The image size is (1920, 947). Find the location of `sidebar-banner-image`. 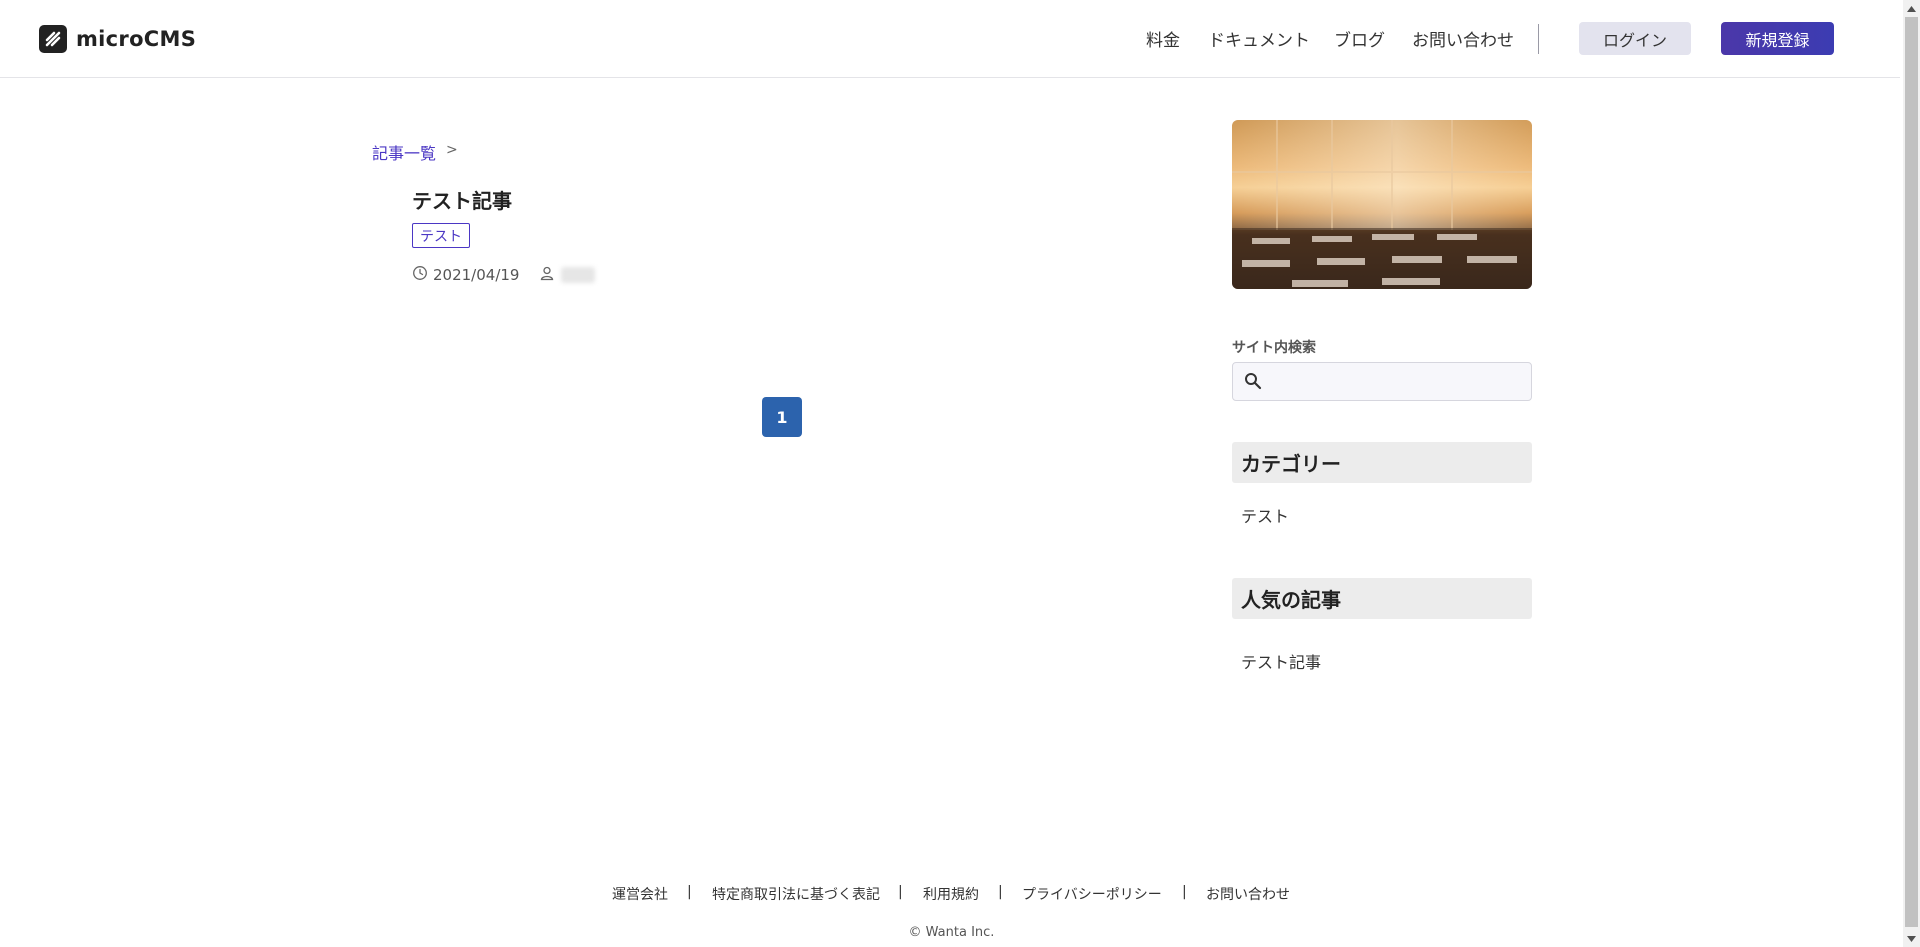

sidebar-banner-image is located at coordinates (1382, 204).